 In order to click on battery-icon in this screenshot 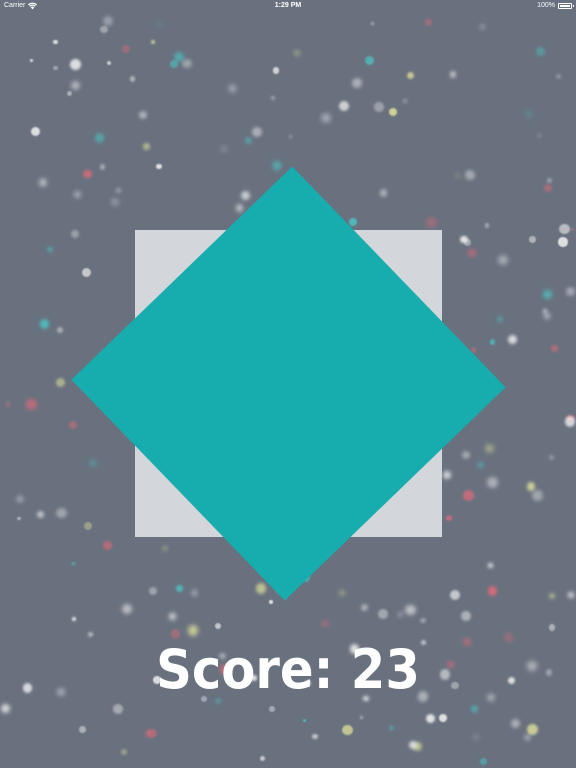, I will do `click(566, 6)`.